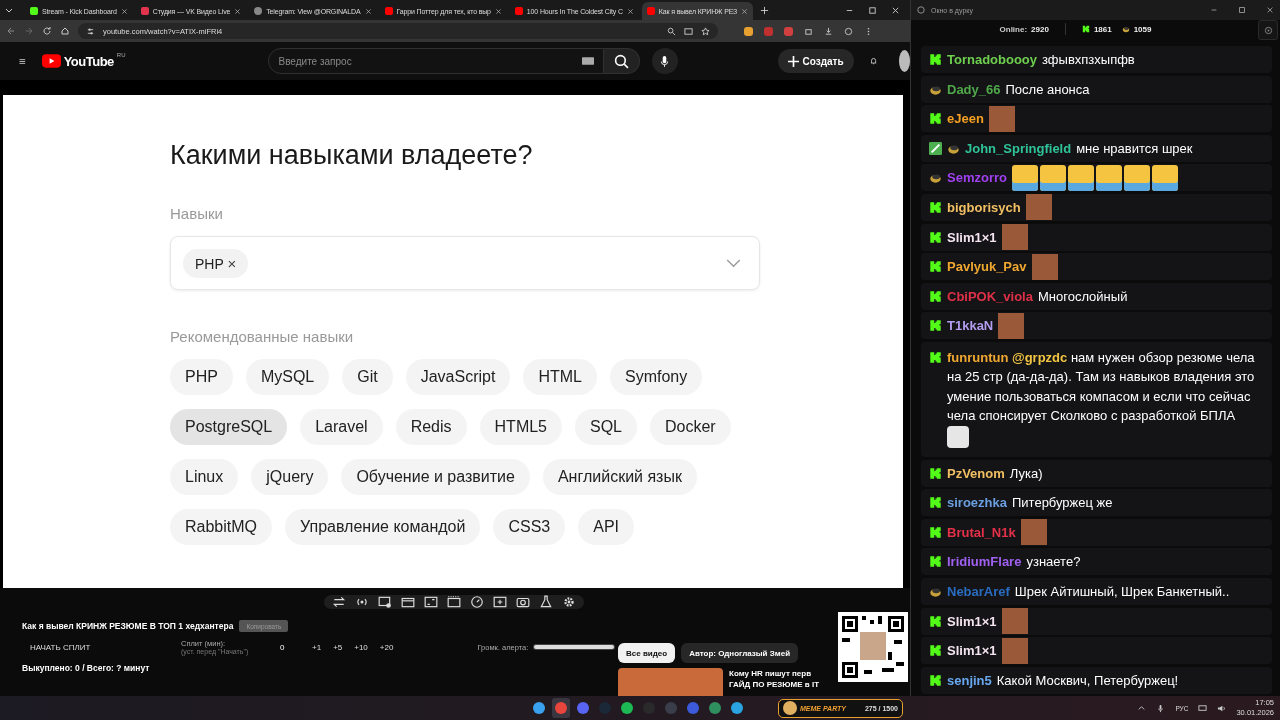 This screenshot has height=720, width=1280. What do you see at coordinates (647, 653) in the screenshot?
I see `filter-chip: Все видео` at bounding box center [647, 653].